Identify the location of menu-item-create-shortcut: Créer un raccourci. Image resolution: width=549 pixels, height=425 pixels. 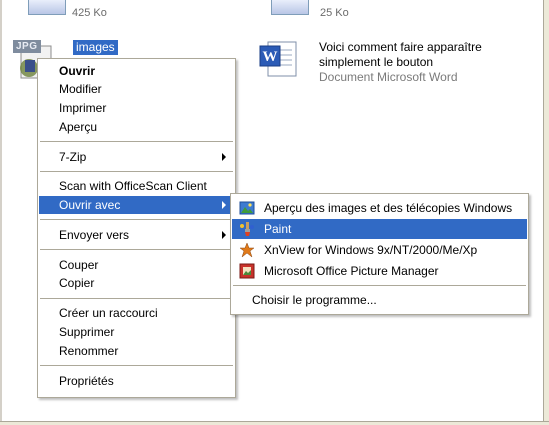
(136, 313).